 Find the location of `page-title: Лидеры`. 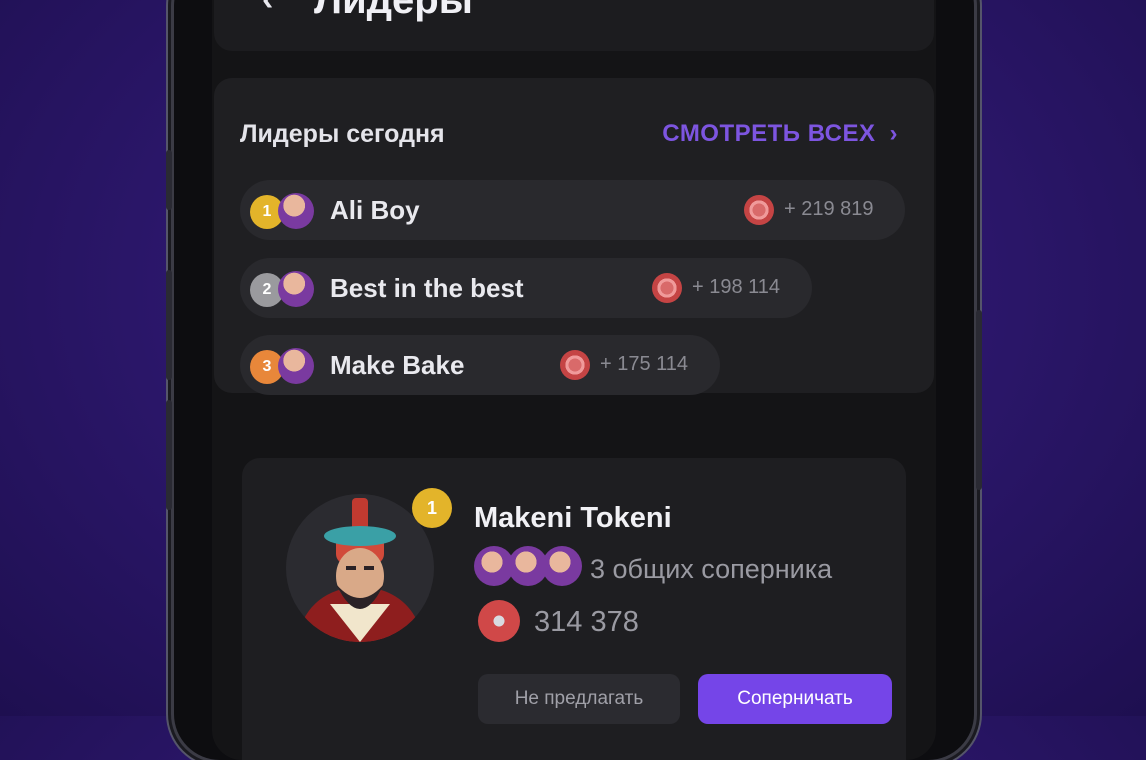

page-title: Лидеры is located at coordinates (393, 11).